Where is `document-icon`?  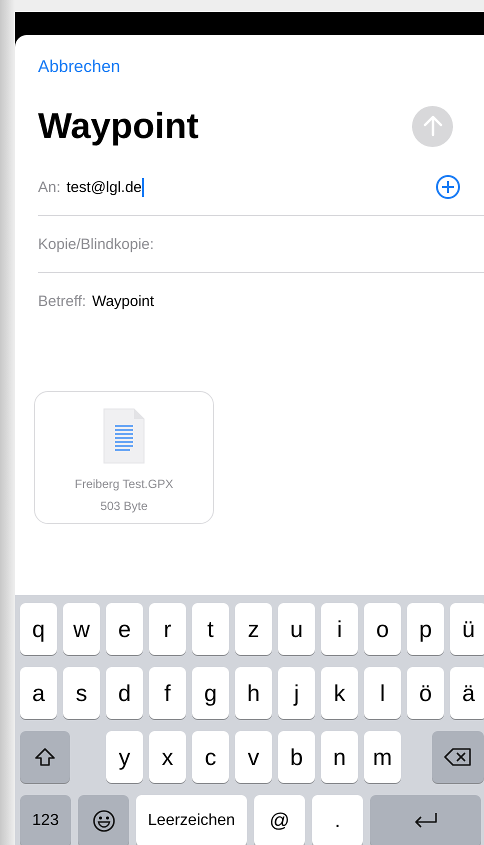
document-icon is located at coordinates (124, 436).